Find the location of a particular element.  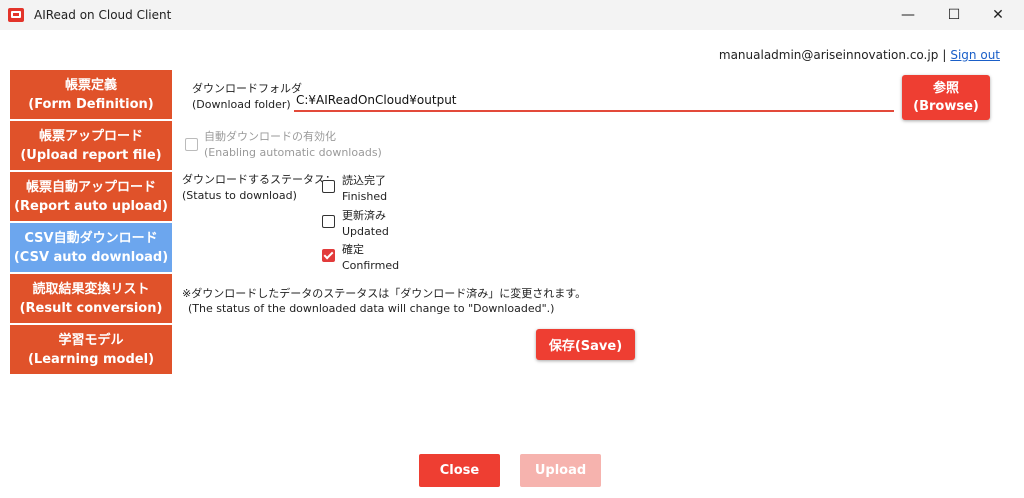

status-label-ja: ダウンロードするステータス： is located at coordinates (259, 179).